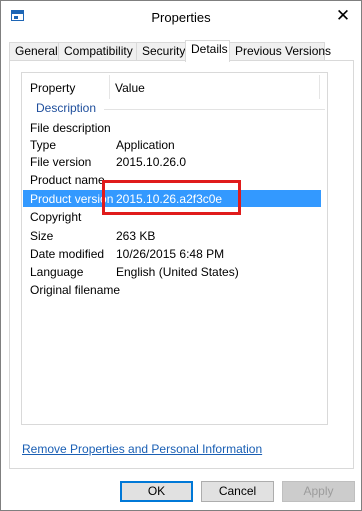  Describe the element at coordinates (343, 16) in the screenshot. I see `close-icon: ✕` at that location.